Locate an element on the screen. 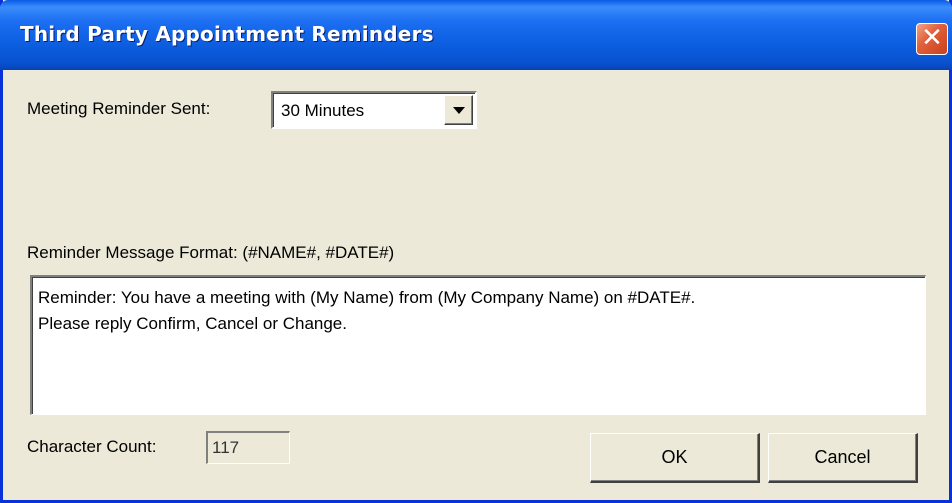 The width and height of the screenshot is (952, 503). reminder-sent-value: 30 Minutes is located at coordinates (323, 110).